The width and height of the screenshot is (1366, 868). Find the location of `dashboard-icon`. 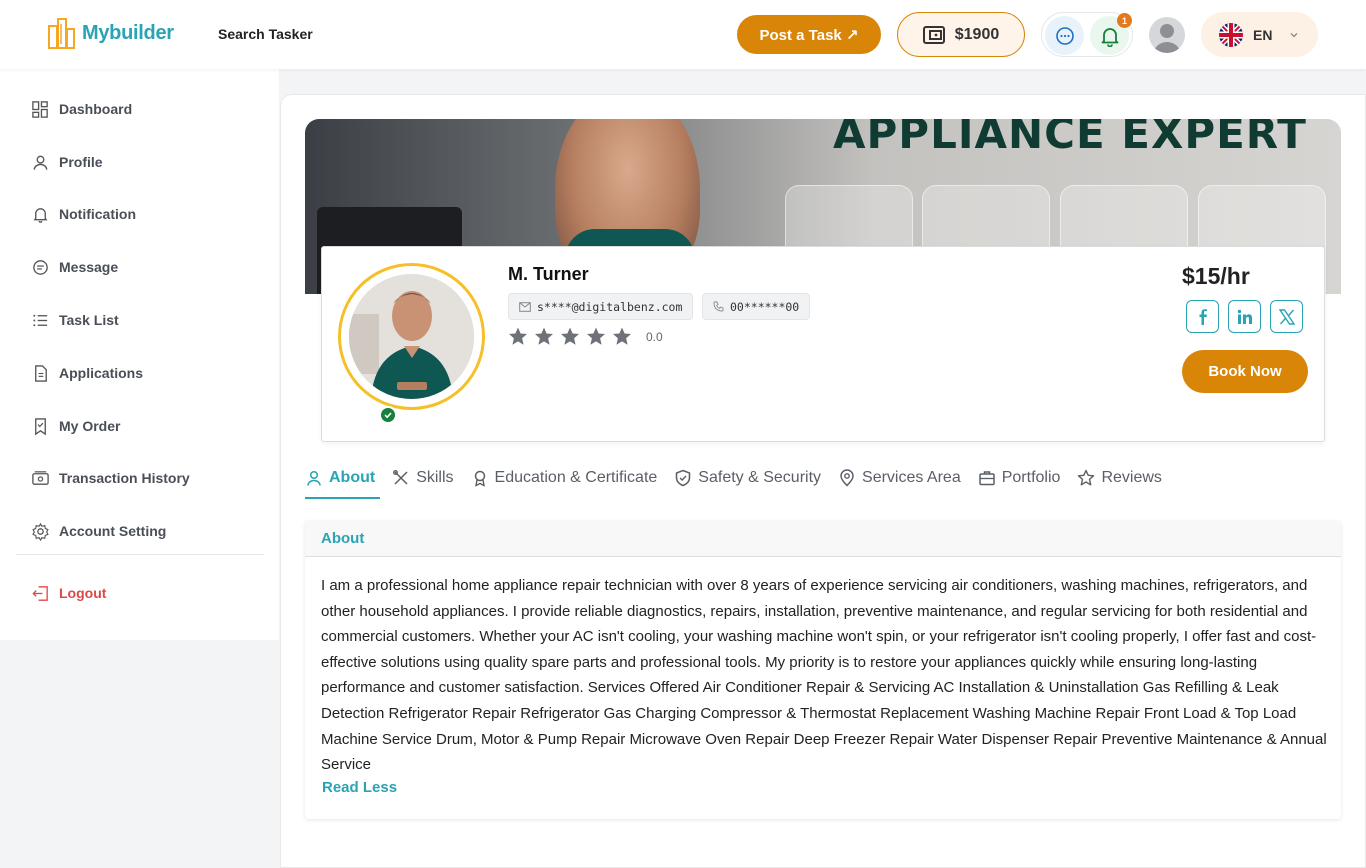

dashboard-icon is located at coordinates (40, 109).